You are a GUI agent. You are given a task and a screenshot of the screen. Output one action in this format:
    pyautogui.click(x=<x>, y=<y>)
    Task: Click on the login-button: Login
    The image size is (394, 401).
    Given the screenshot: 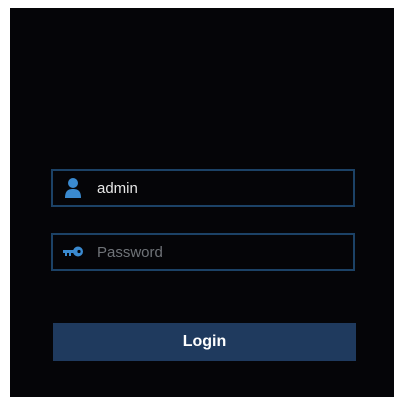 What is the action you would take?
    pyautogui.click(x=204, y=342)
    